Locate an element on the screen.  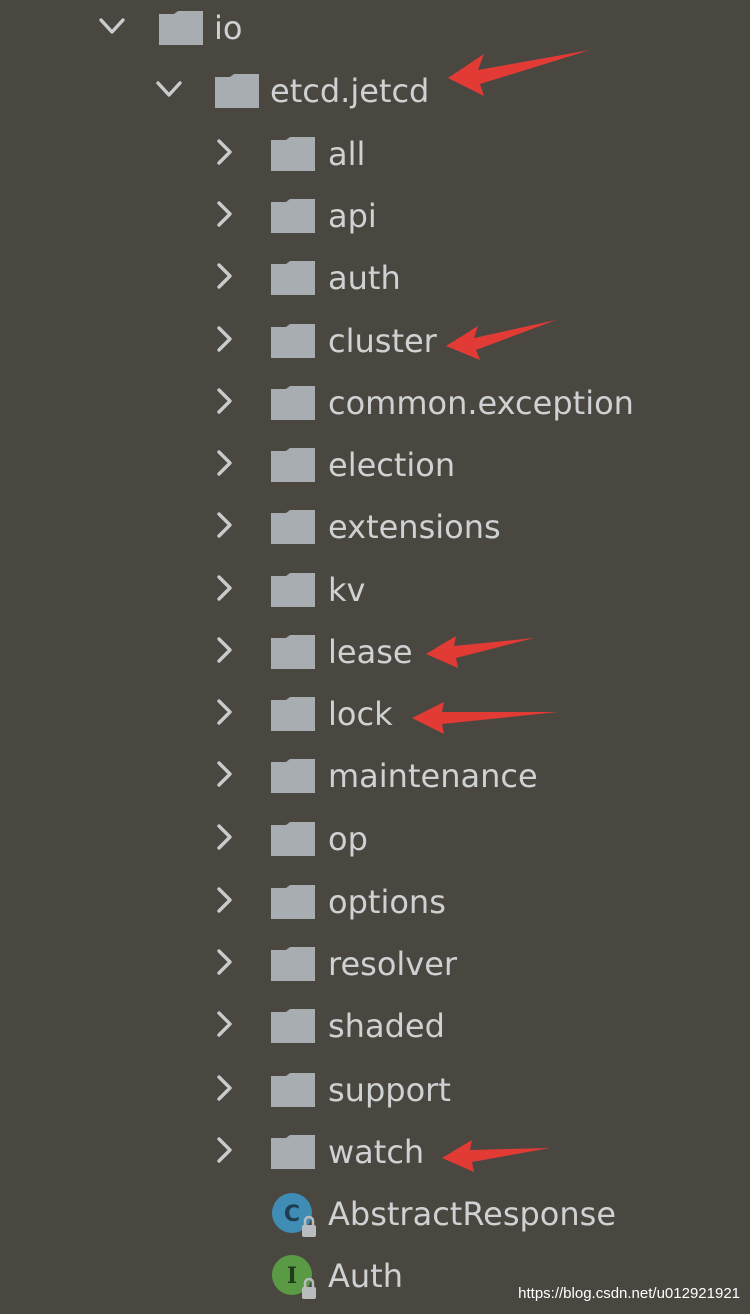
tree-node-label: election is located at coordinates (392, 465).